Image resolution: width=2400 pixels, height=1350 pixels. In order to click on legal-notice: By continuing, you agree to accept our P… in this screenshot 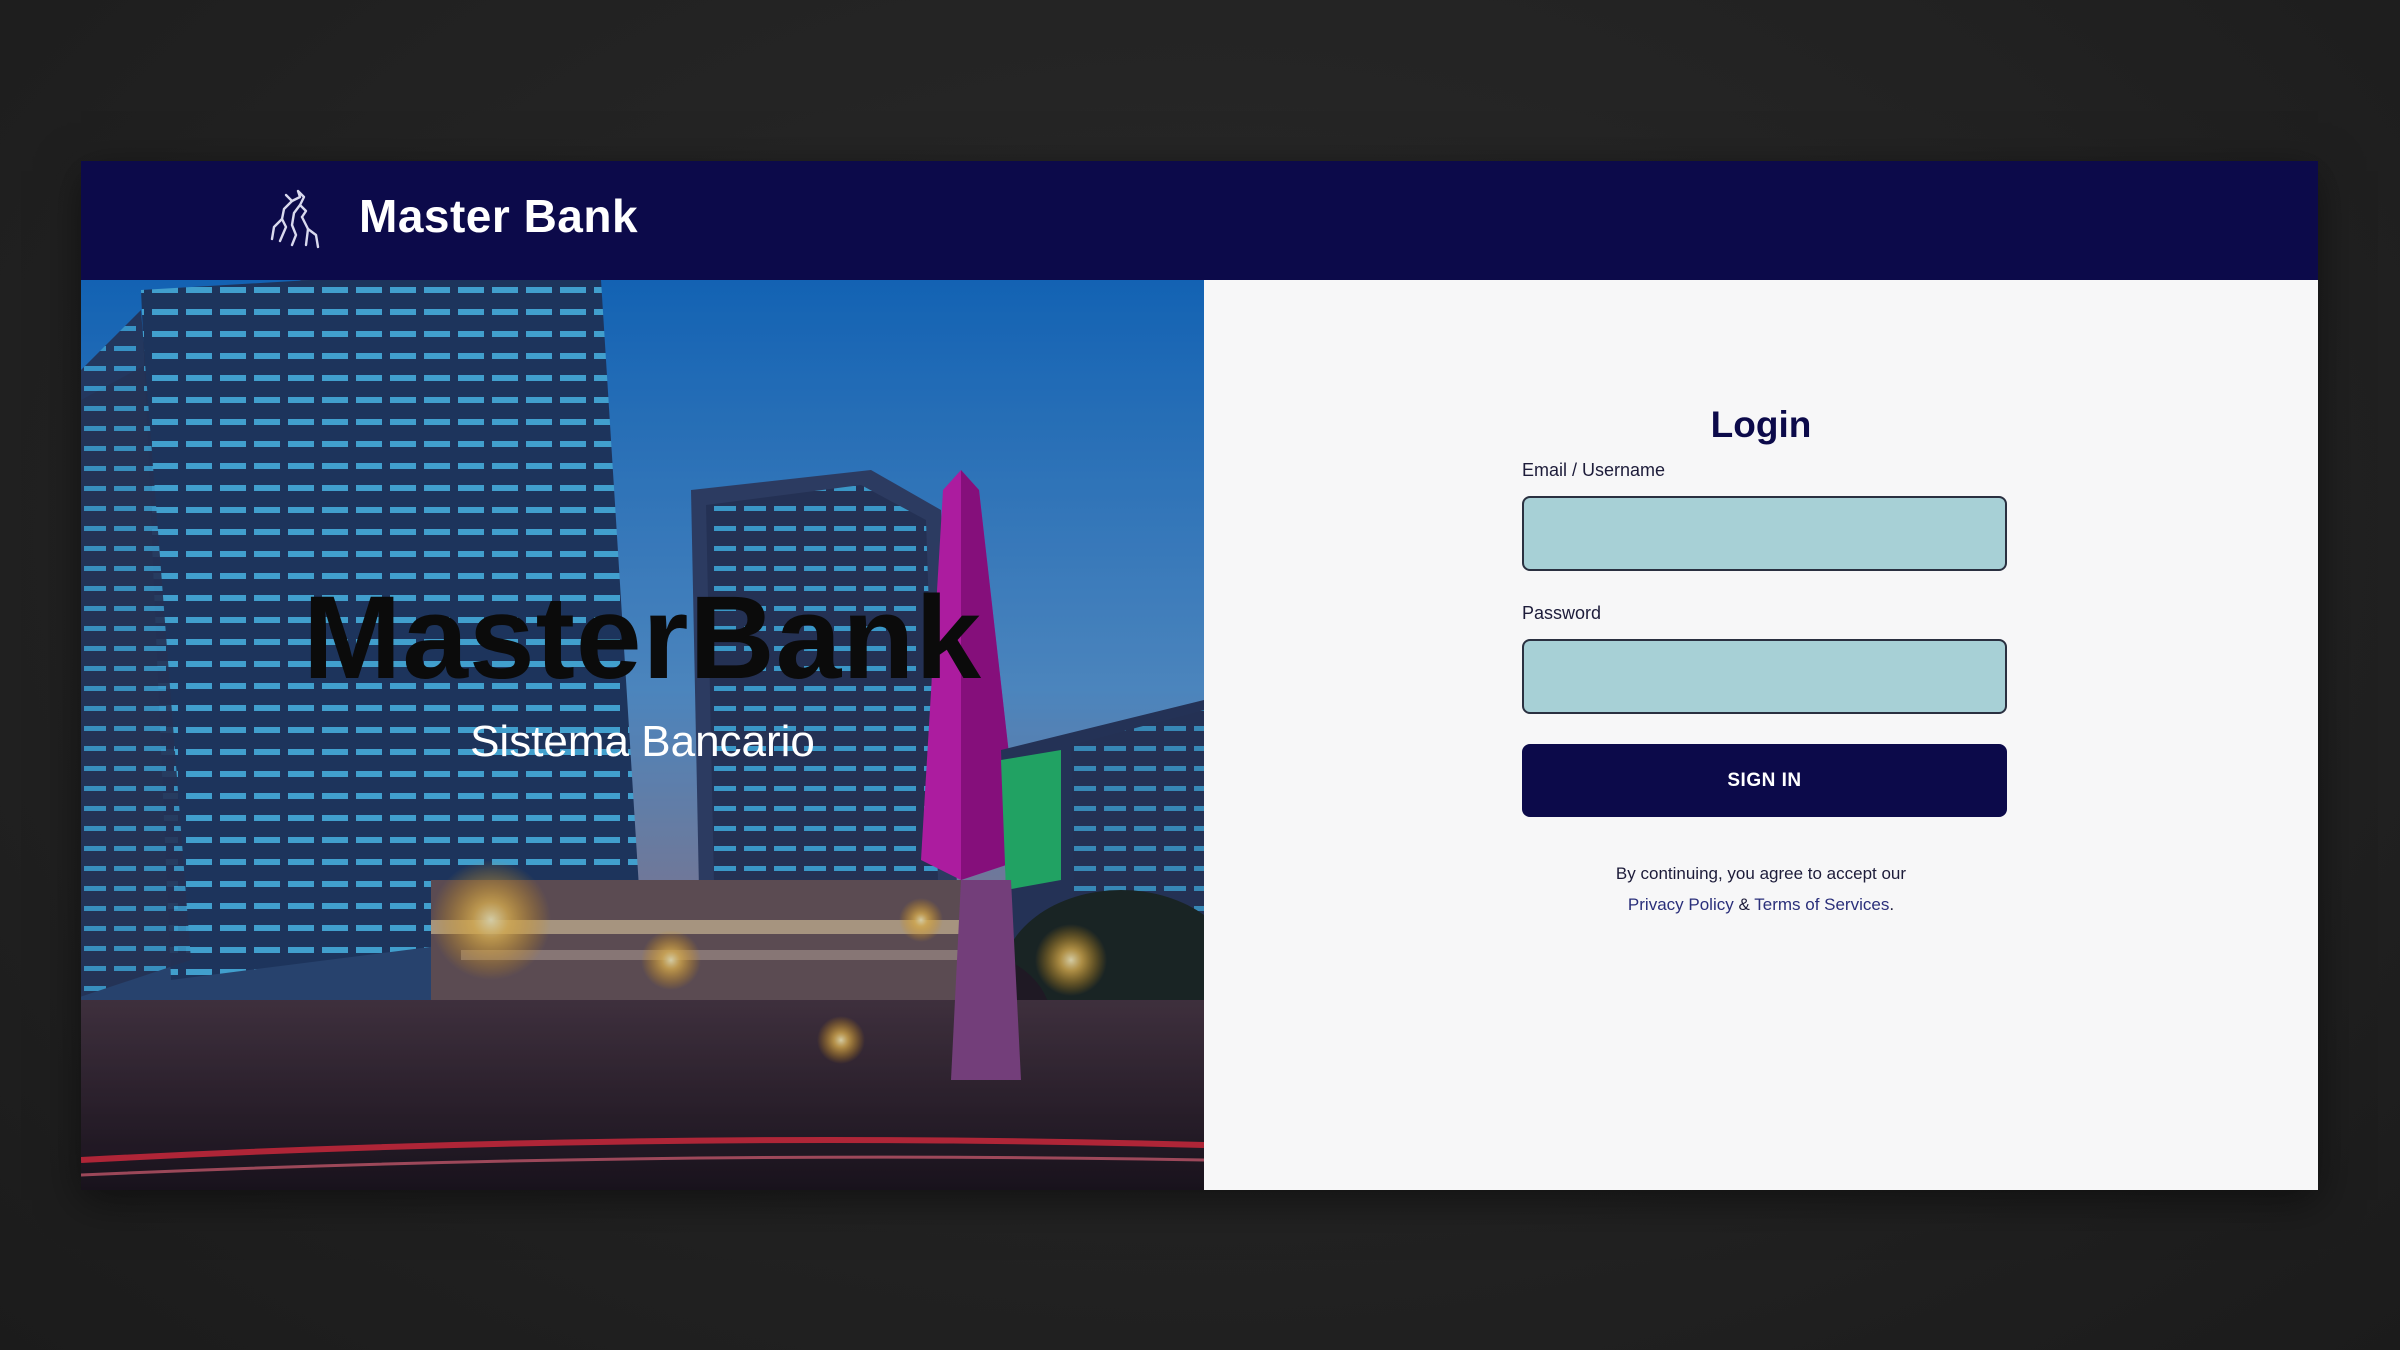, I will do `click(1761, 889)`.